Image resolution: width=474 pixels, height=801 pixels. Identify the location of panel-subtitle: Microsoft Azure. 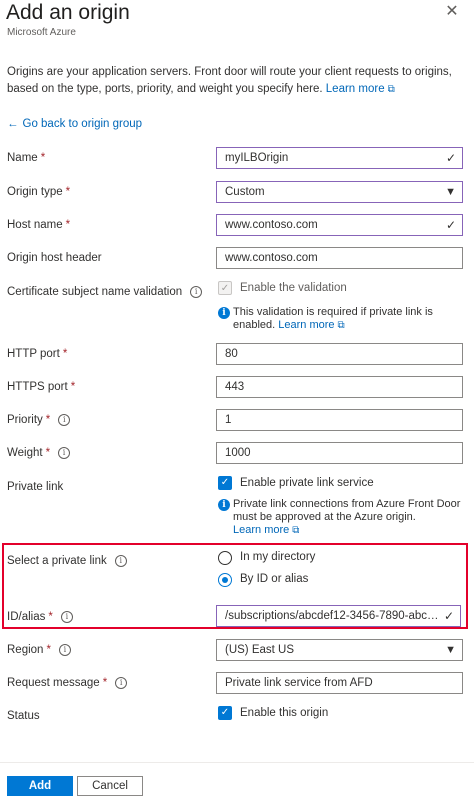
(41, 32).